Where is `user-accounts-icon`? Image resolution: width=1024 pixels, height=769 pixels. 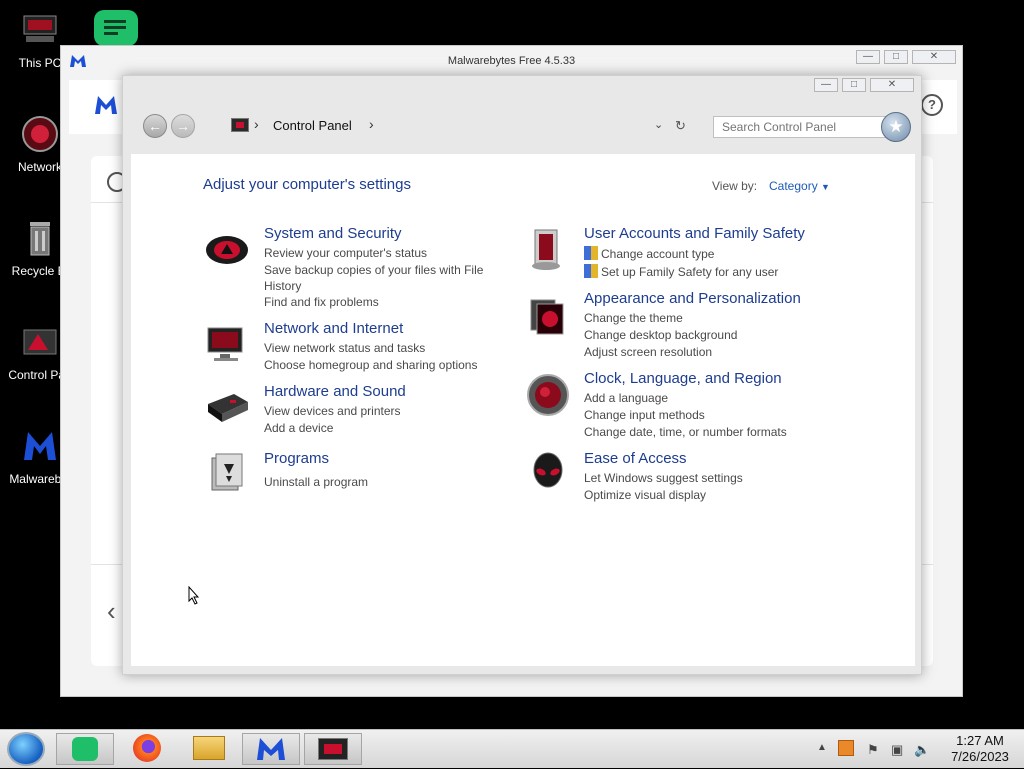
user-accounts-icon is located at coordinates (548, 249).